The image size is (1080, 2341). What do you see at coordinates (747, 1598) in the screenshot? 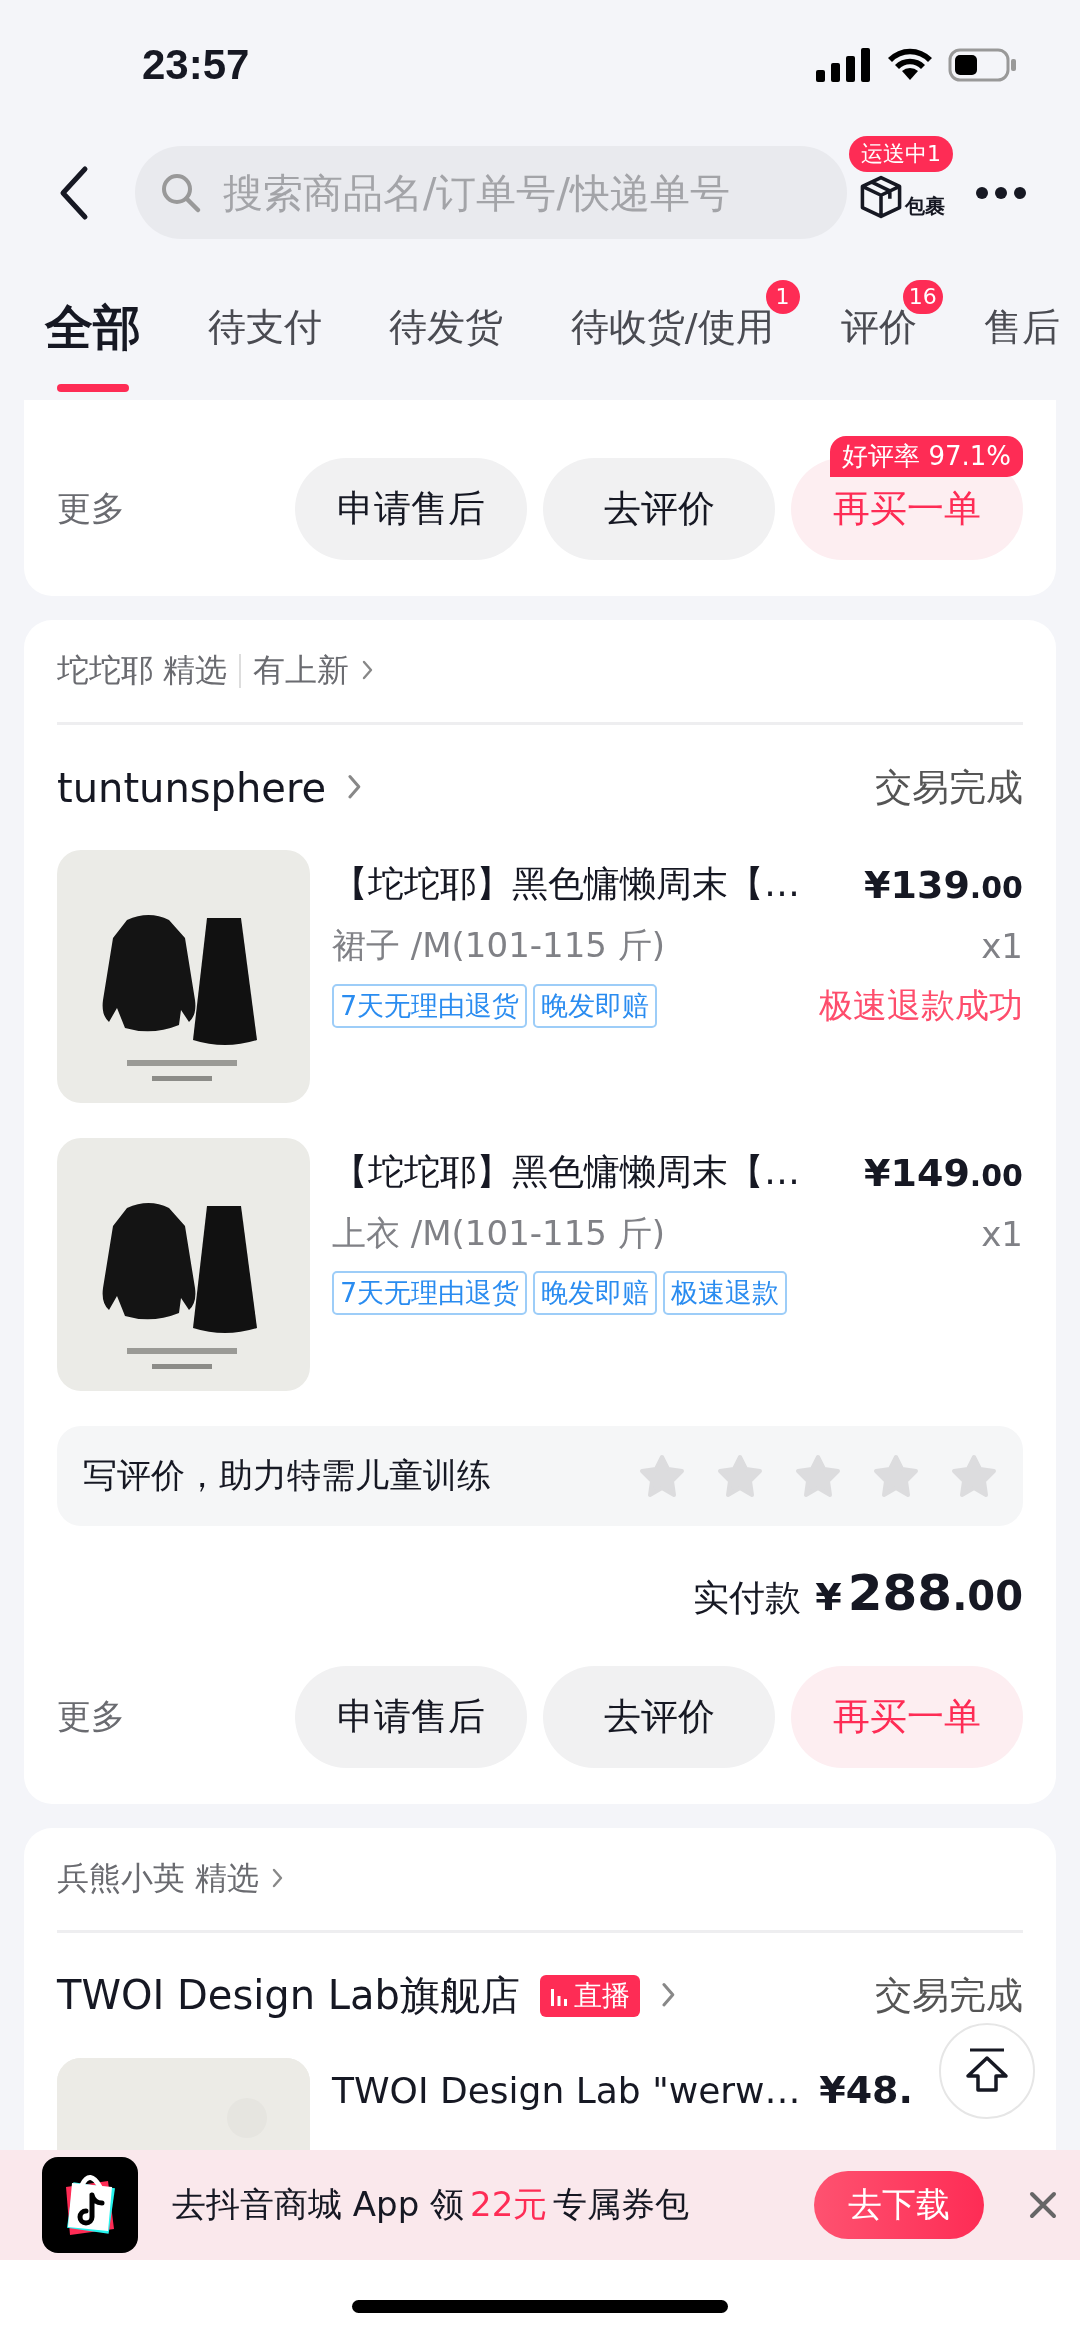
I see `total-label: 实付款` at bounding box center [747, 1598].